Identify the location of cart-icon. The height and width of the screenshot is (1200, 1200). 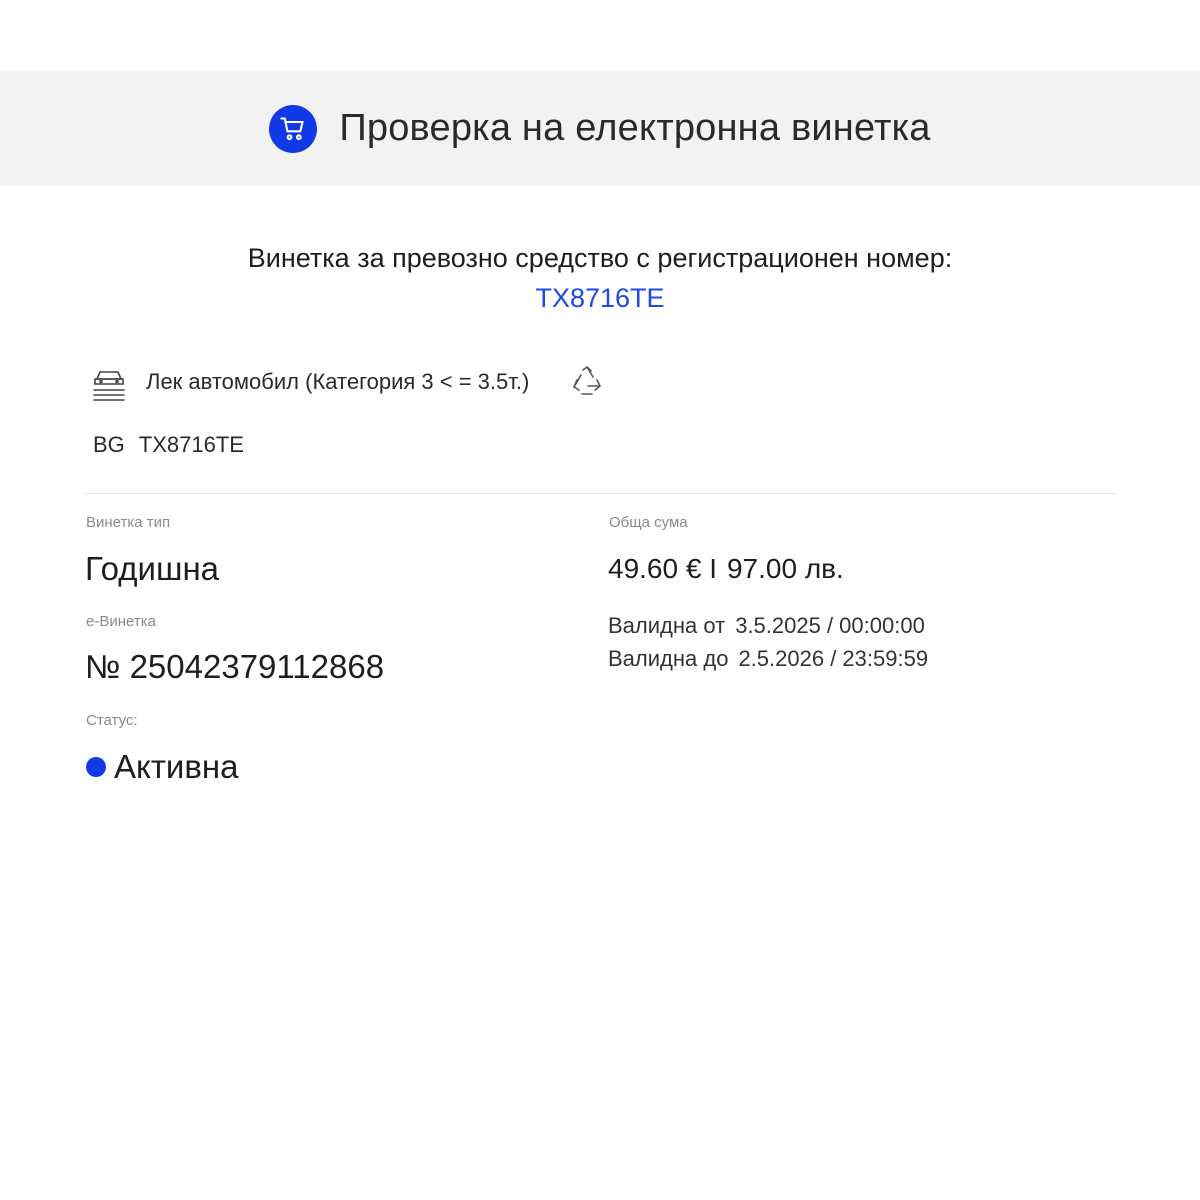
(293, 128).